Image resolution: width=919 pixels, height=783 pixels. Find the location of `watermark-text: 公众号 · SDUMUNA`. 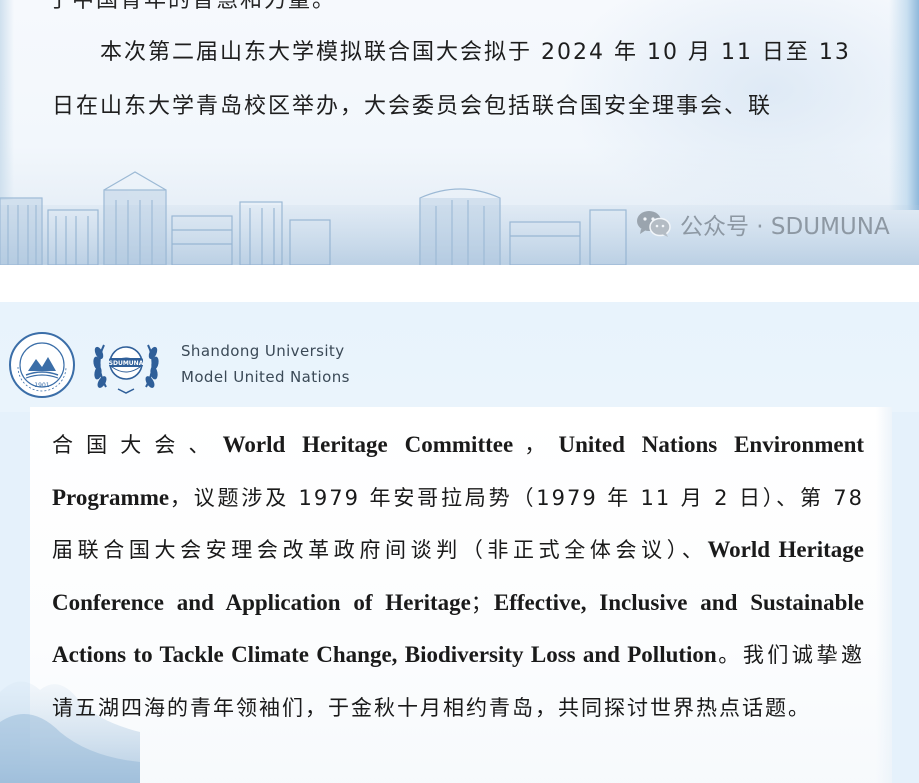

watermark-text: 公众号 · SDUMUNA is located at coordinates (785, 227).